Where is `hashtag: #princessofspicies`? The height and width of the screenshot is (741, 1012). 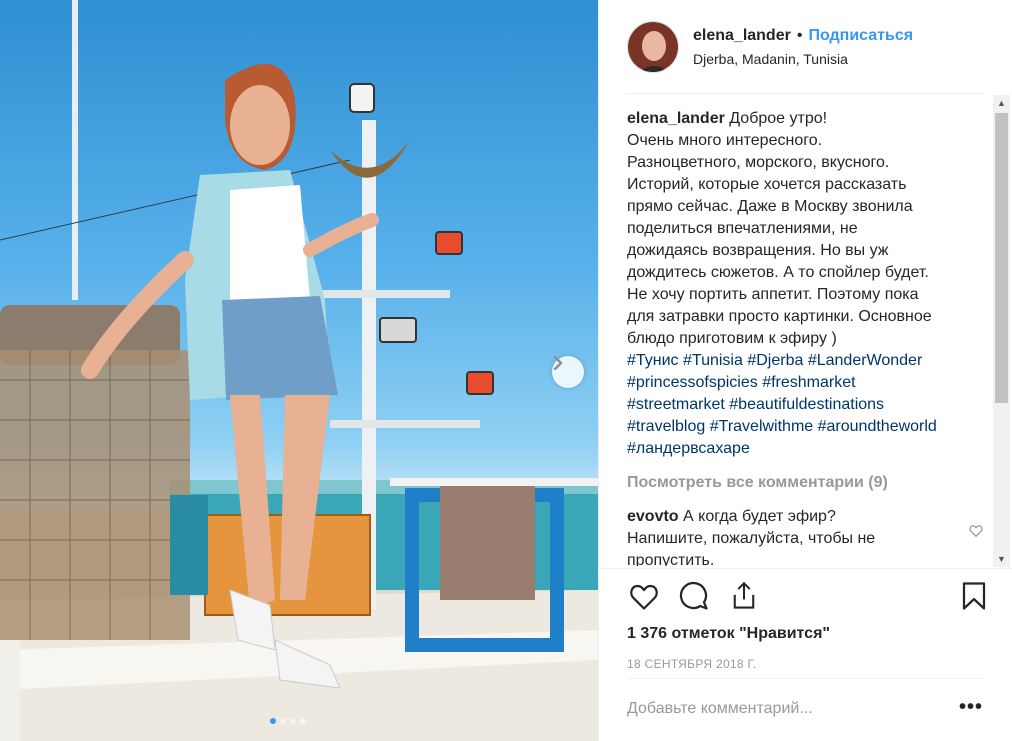
hashtag: #princessofspicies is located at coordinates (692, 382).